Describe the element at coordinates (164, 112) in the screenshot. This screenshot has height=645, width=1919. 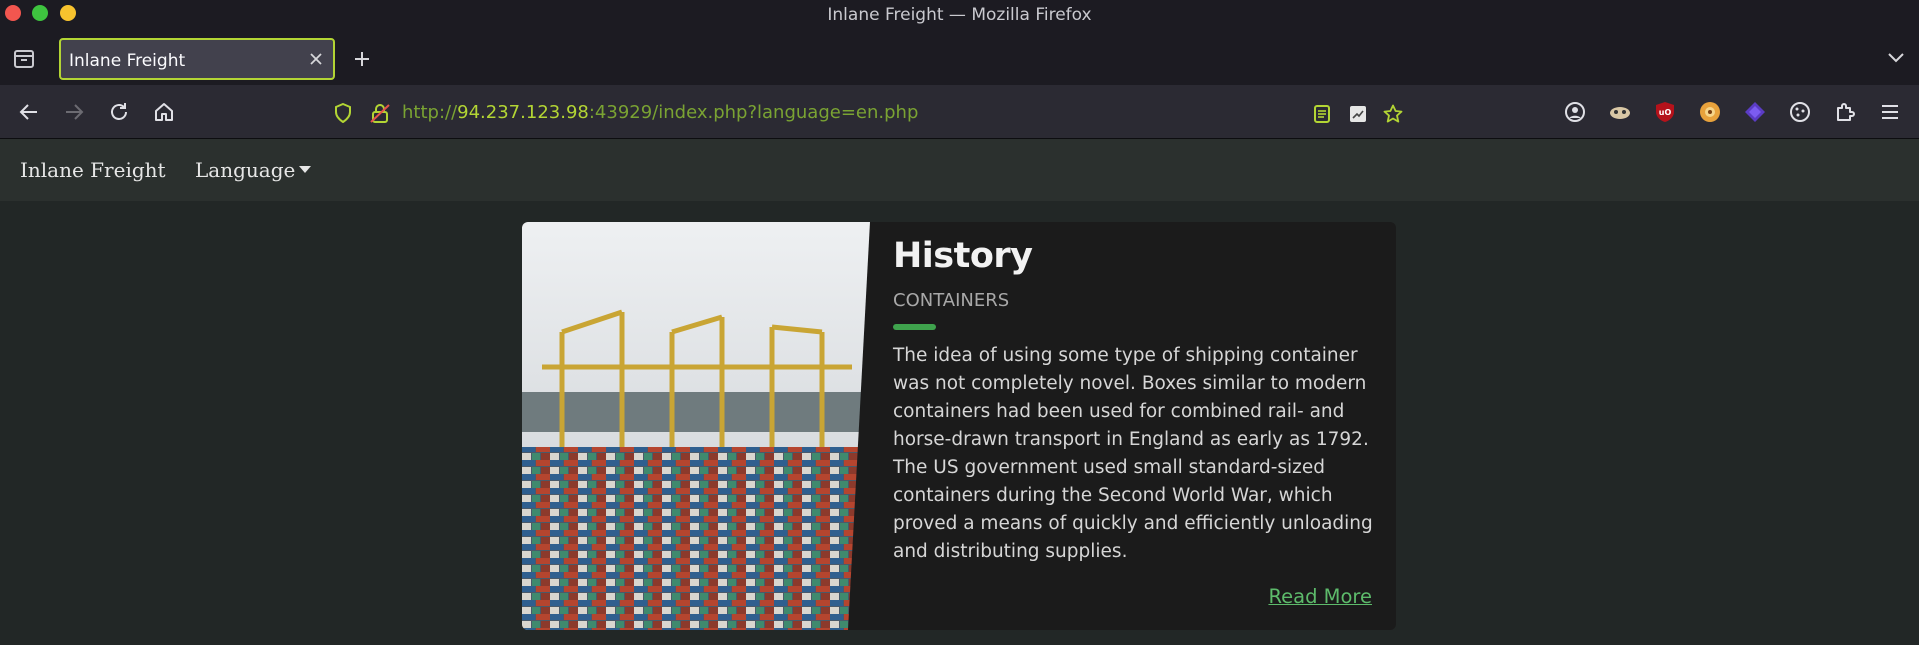
I see `home-icon` at that location.